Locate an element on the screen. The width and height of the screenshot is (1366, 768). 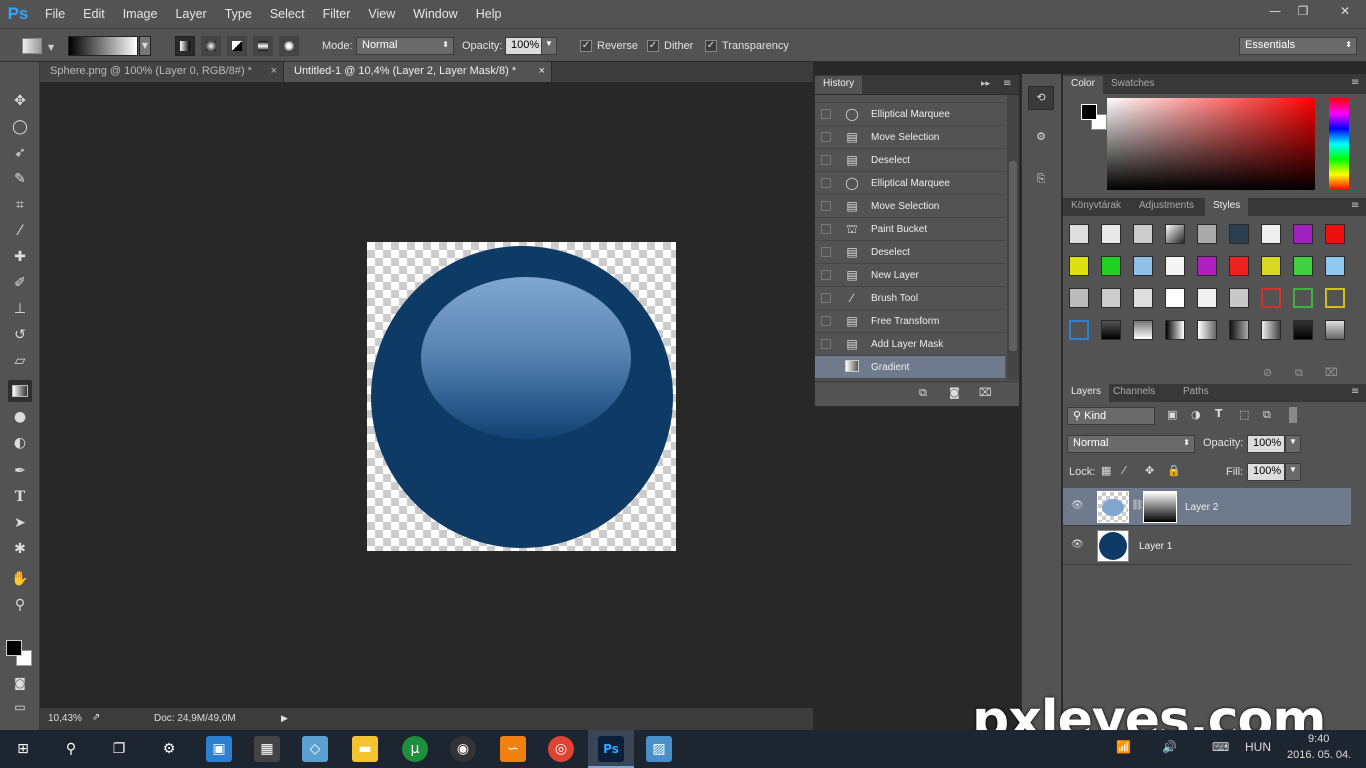
restore-button: ❐ is located at coordinates (1303, 11).